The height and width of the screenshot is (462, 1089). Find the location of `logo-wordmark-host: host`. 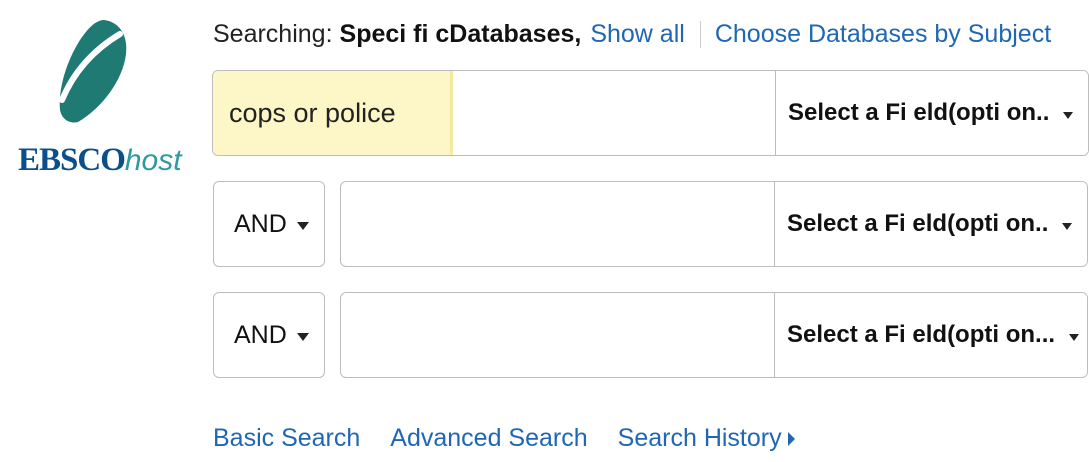

logo-wordmark-host: host is located at coordinates (153, 160).